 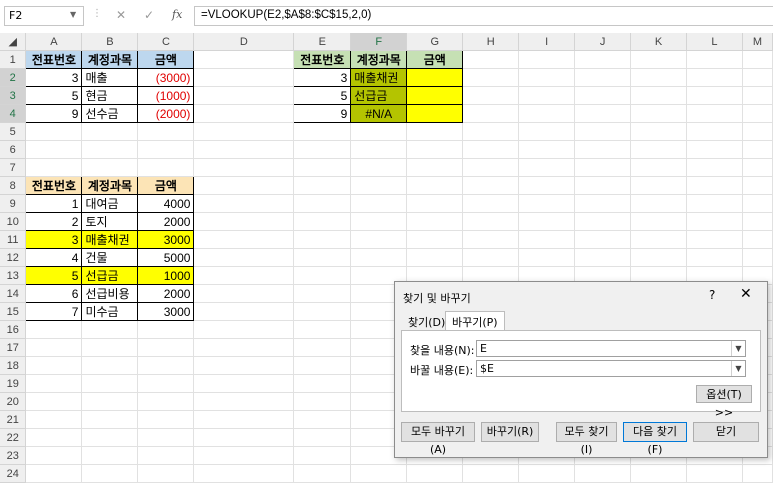 I want to click on cell: 건물, so click(x=110, y=257).